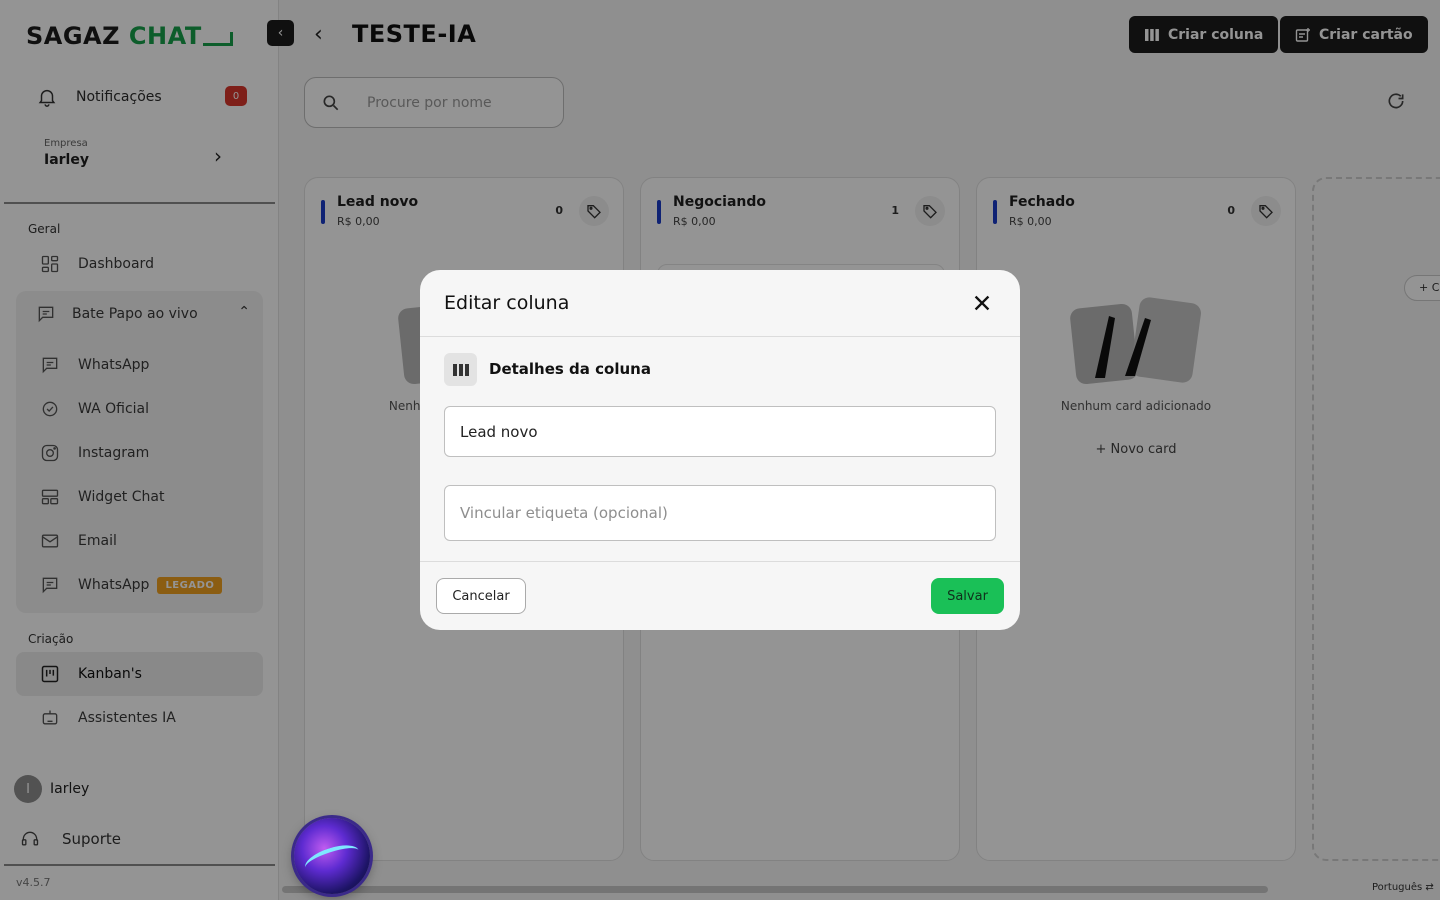  What do you see at coordinates (570, 369) in the screenshot?
I see `section-label: Detalhes da coluna` at bounding box center [570, 369].